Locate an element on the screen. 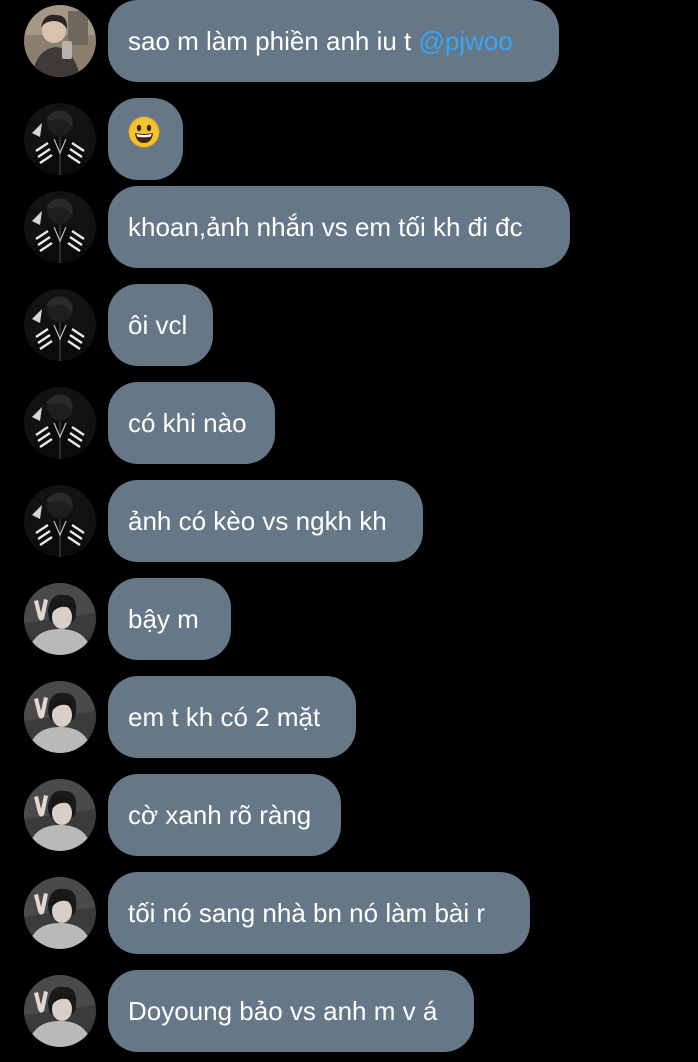 The height and width of the screenshot is (1062, 698). message-row: cờ xanh rõ ràng is located at coordinates (349, 815).